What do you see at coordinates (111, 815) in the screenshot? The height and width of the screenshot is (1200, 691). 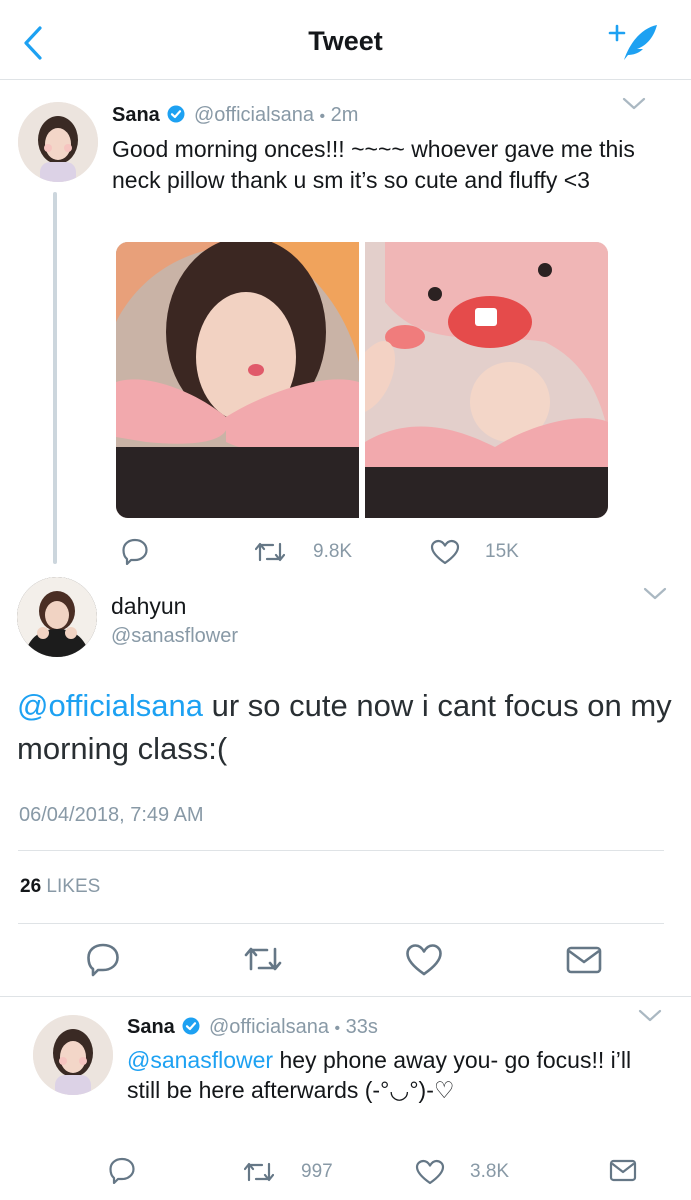 I see `tweet-timestamp: 06/04/2018, 7:49 AM` at bounding box center [111, 815].